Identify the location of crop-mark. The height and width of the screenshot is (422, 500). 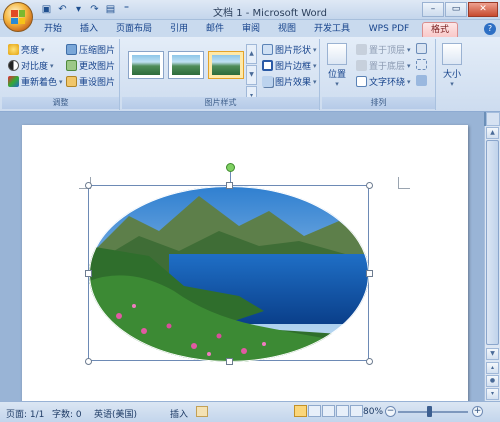
(404, 183).